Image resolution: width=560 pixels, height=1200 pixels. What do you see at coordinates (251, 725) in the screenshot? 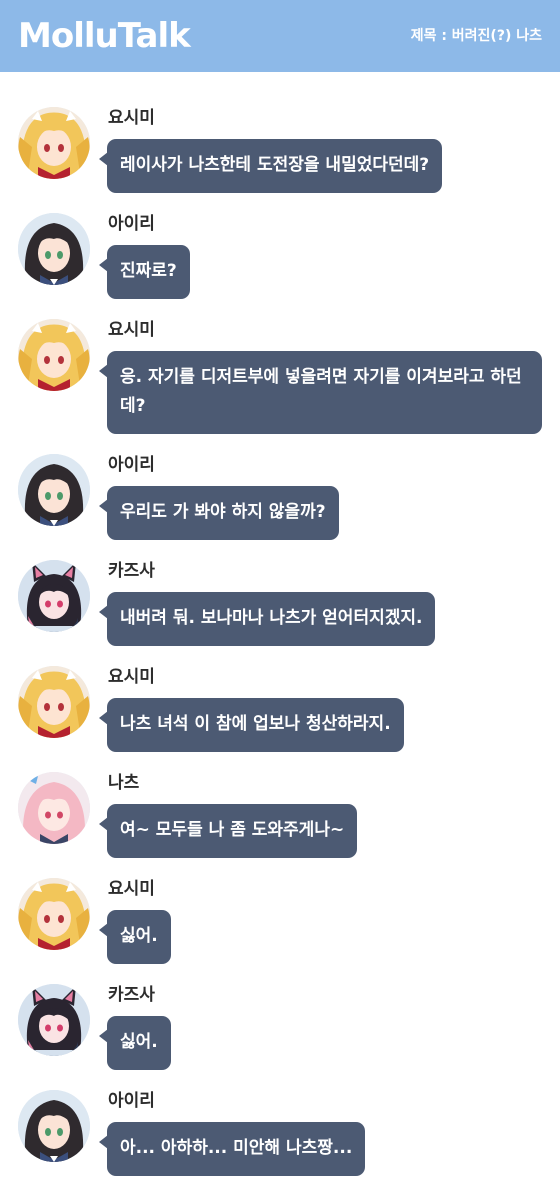
I see `message-bubble: 나츠 녀석 이 참에 업보나 청산하라지.` at bounding box center [251, 725].